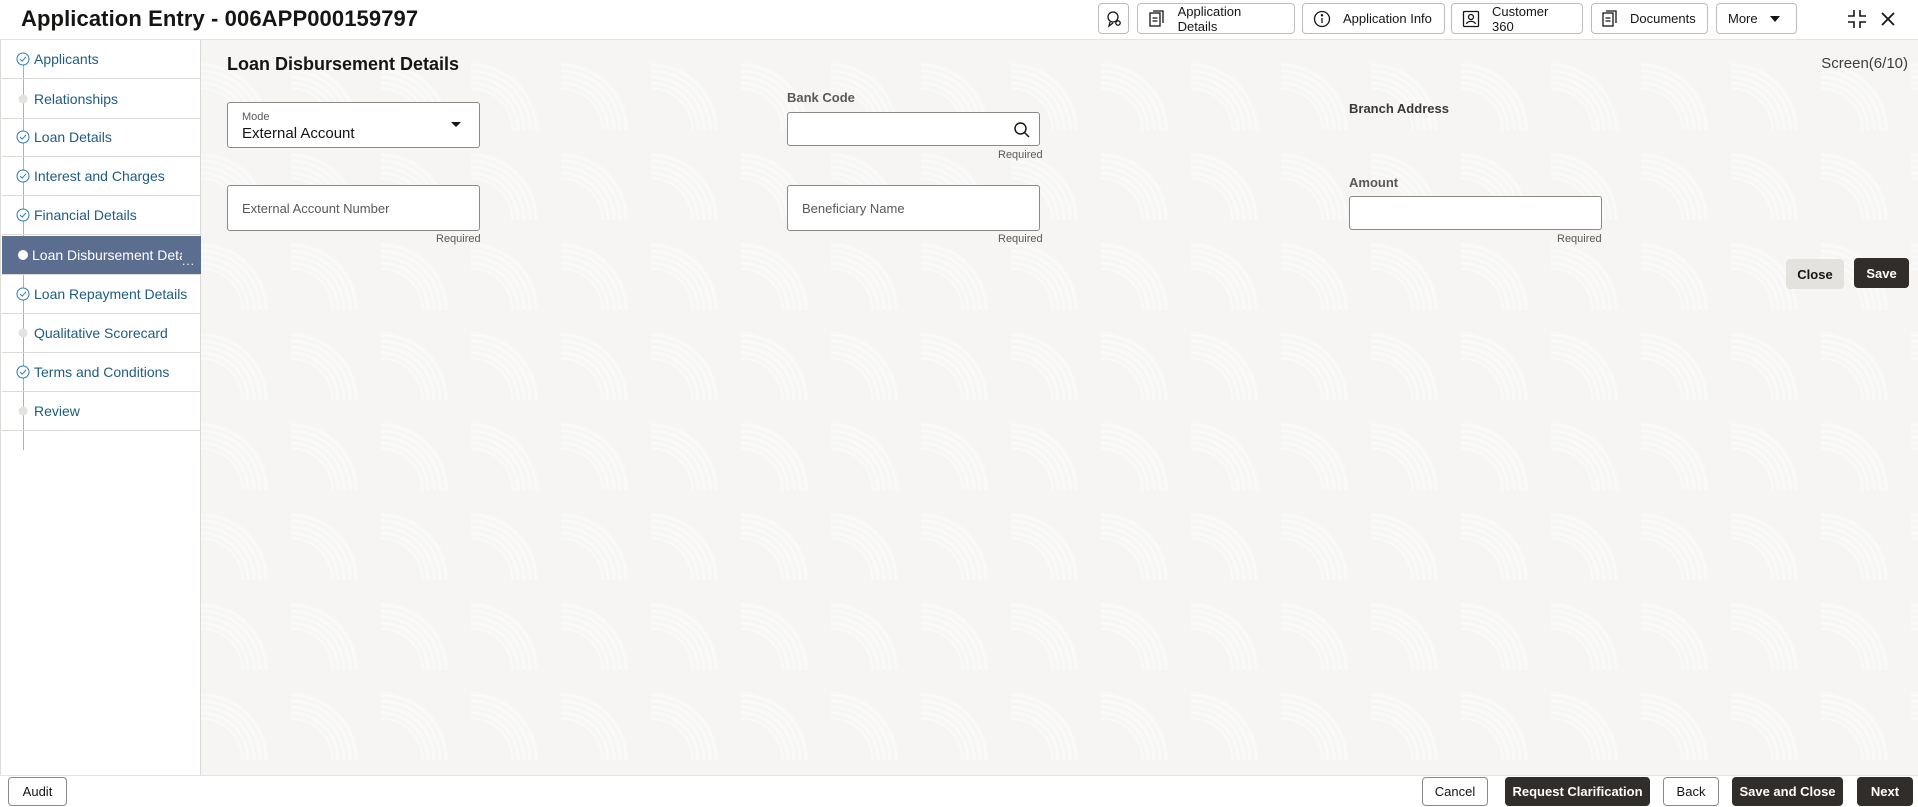 Image resolution: width=1918 pixels, height=807 pixels. What do you see at coordinates (1864, 63) in the screenshot?
I see `screen-counter: Screen(6/10)` at bounding box center [1864, 63].